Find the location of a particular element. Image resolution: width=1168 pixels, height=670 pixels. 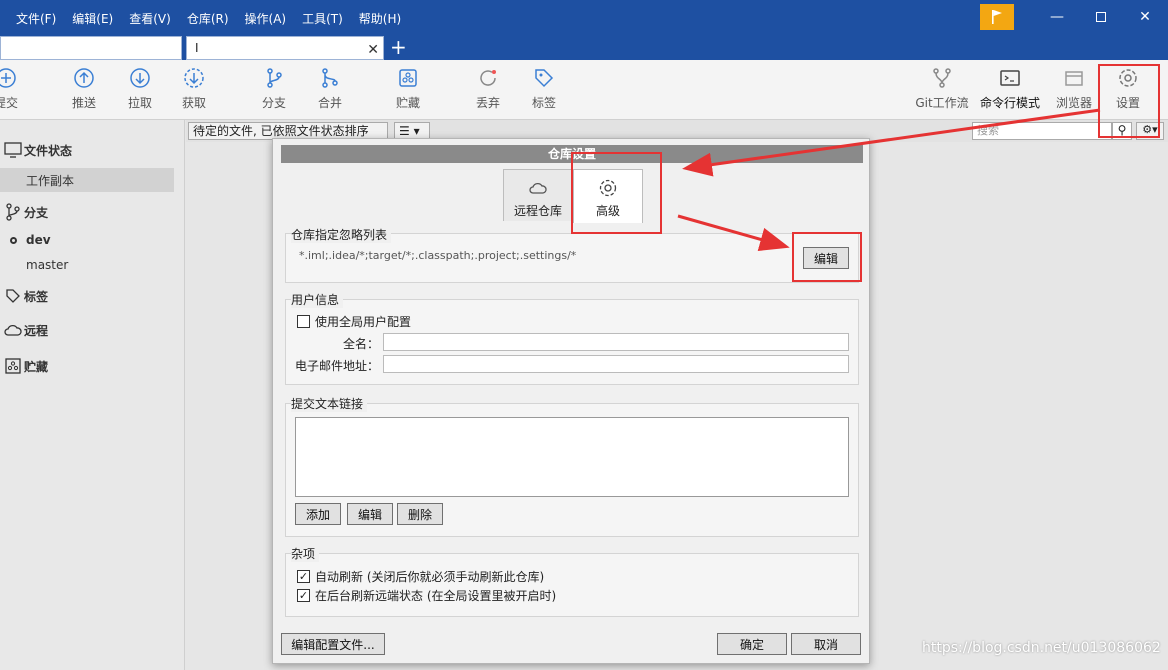

arrow-tab-to-edit is located at coordinates (733, 233).